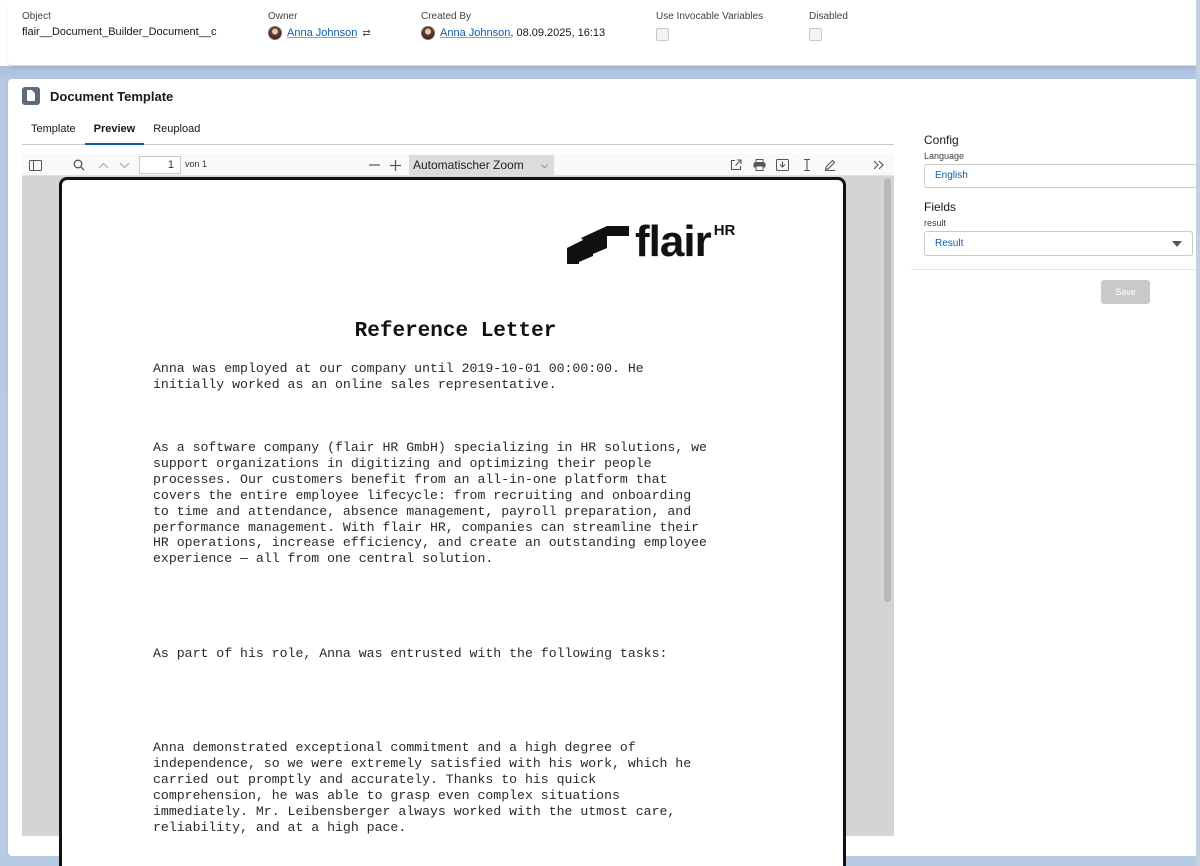  What do you see at coordinates (124, 165) in the screenshot?
I see `chevron-down-icon` at bounding box center [124, 165].